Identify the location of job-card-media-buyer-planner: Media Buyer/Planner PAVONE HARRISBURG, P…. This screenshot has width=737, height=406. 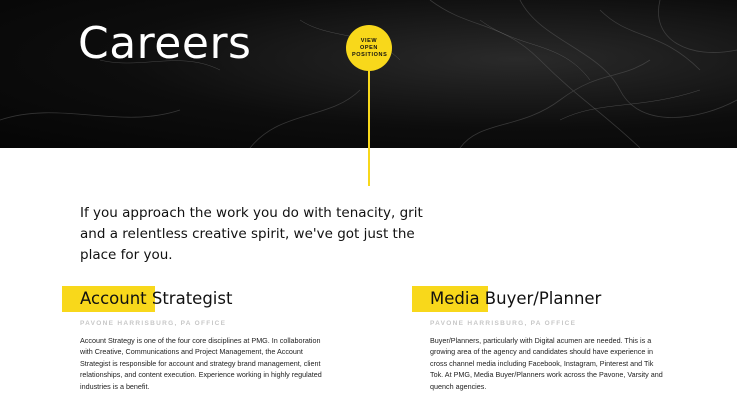
(540, 339).